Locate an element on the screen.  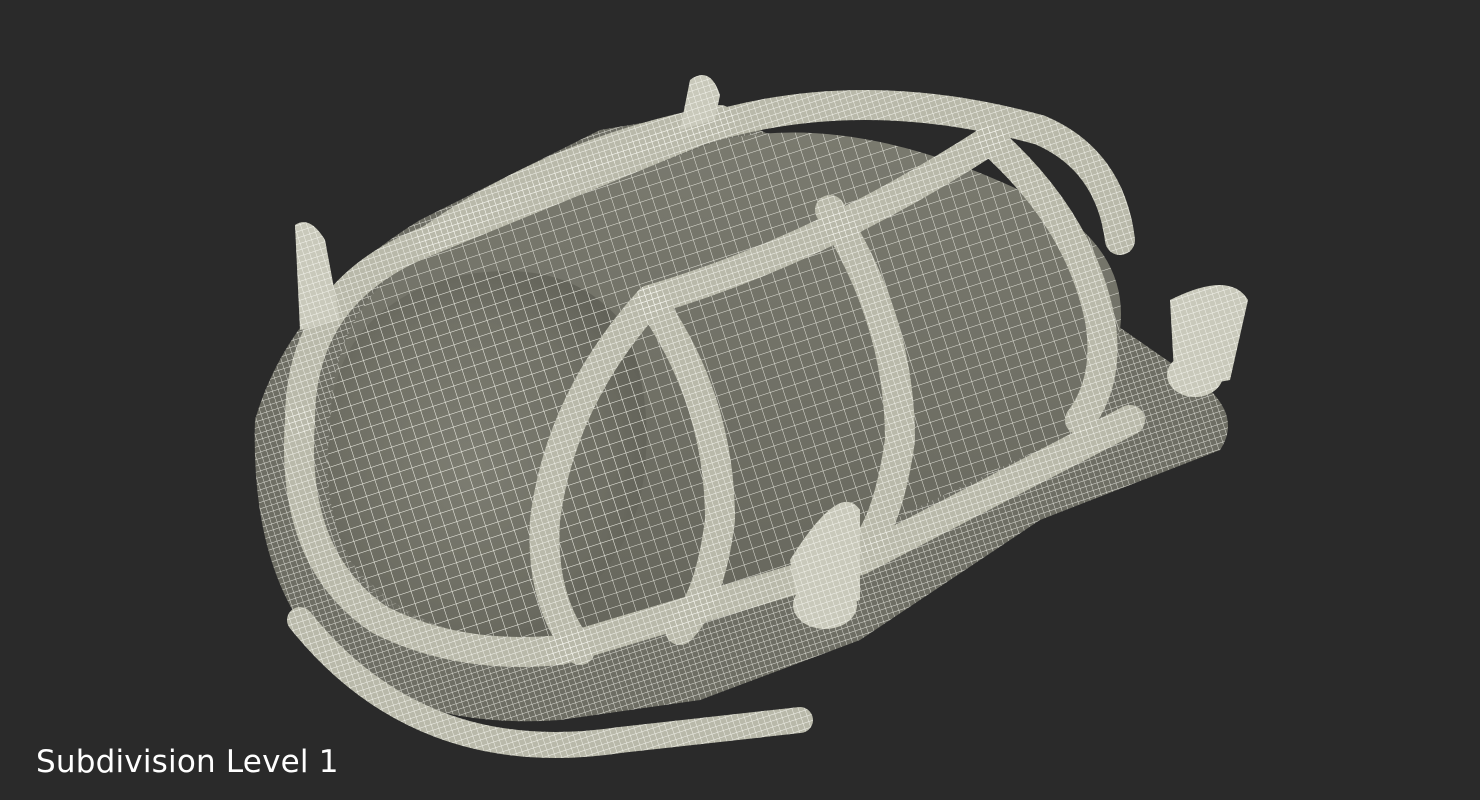
subdivision-level-caption: Subdivision Level 1 is located at coordinates (187, 762).